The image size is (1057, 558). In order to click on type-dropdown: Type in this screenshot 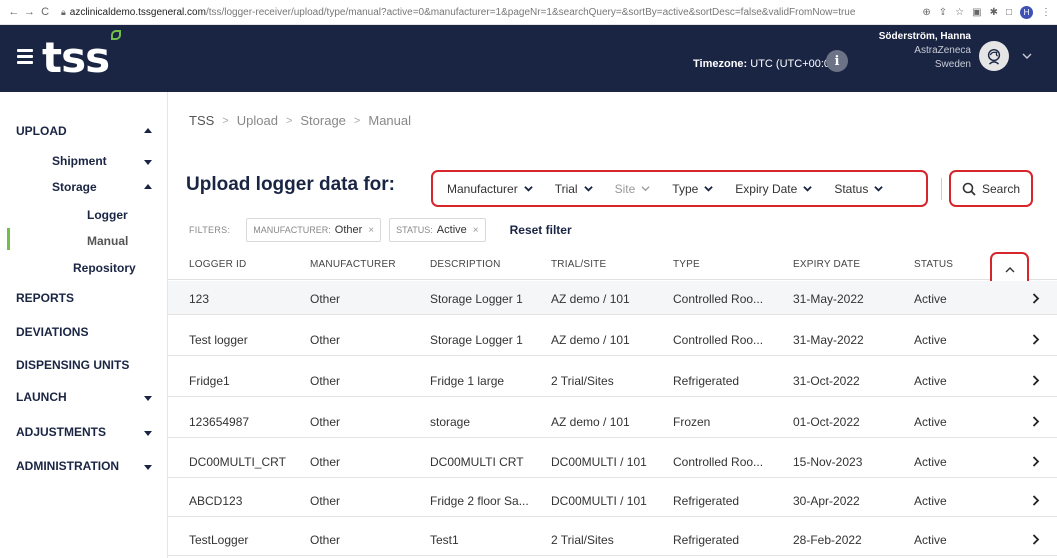, I will do `click(693, 189)`.